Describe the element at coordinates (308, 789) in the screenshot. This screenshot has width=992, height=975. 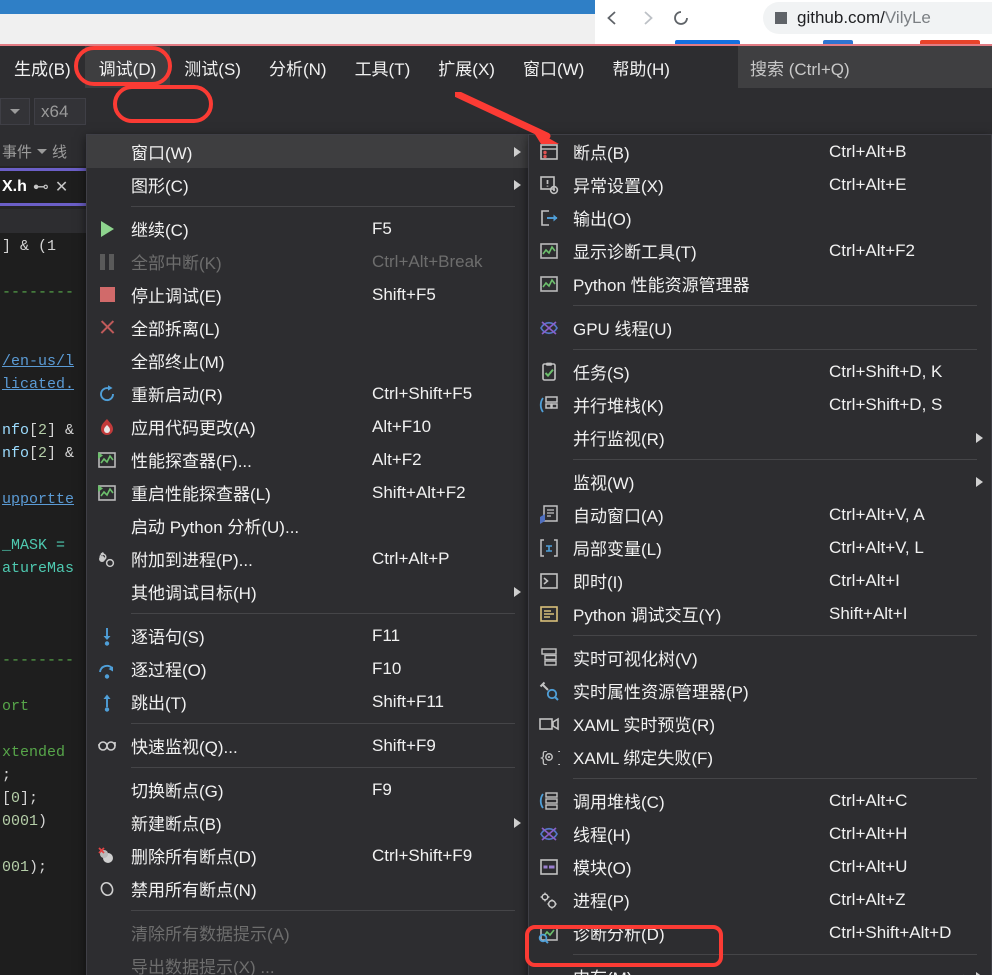
I see `menu-item-切换断点g: 切换断点(G) F9` at that location.